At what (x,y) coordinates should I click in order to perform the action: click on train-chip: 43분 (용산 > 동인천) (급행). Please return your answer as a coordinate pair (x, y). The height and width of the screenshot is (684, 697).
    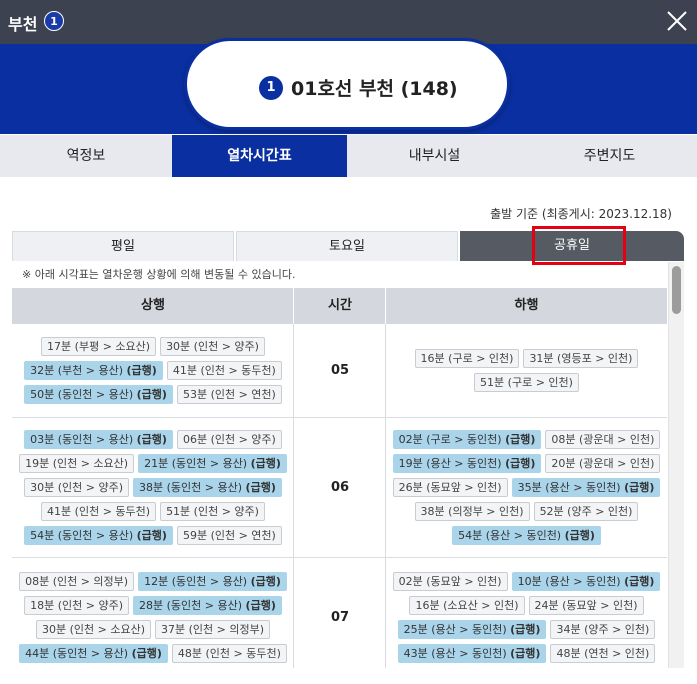
    Looking at the image, I should click on (472, 653).